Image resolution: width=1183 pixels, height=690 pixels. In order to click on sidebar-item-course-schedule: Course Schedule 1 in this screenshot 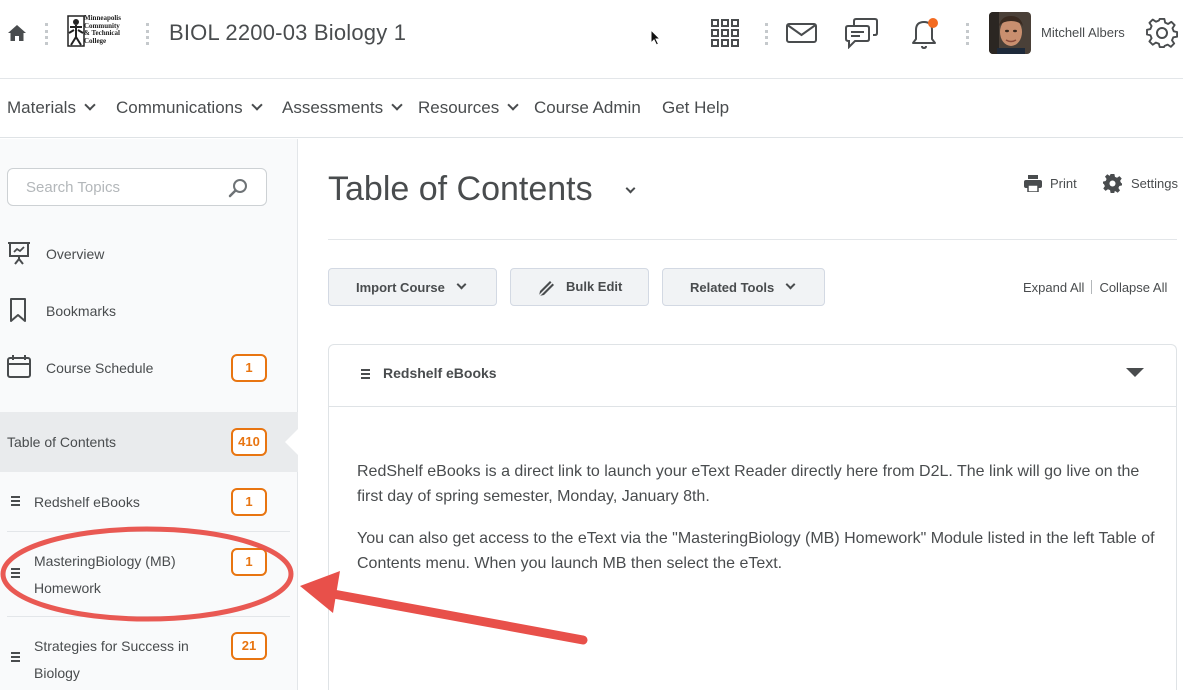, I will do `click(148, 368)`.